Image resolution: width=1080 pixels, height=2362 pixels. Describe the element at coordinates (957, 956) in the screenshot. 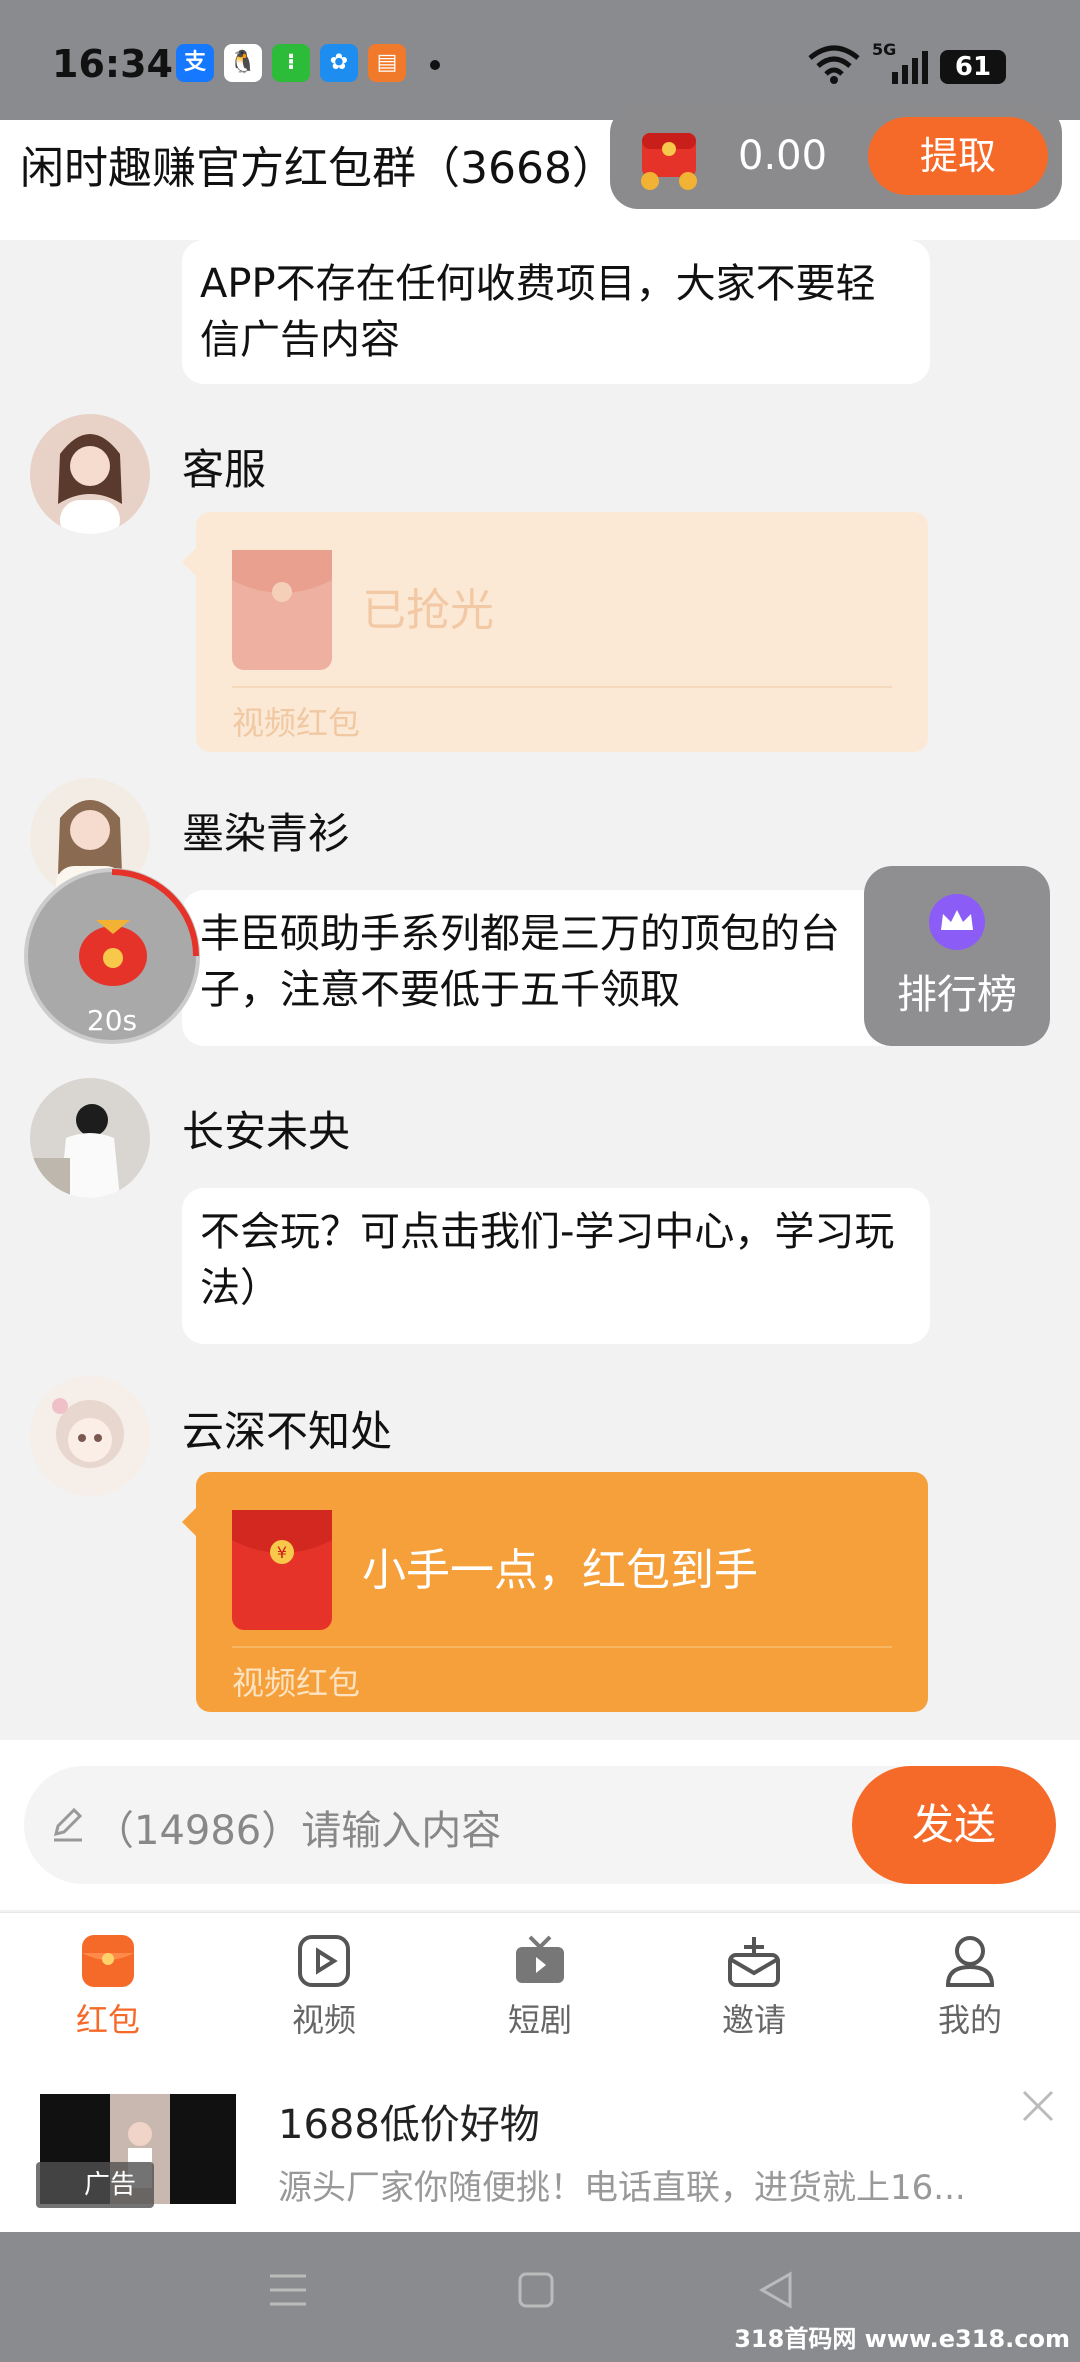

I see `ranking-button: 排行榜` at that location.